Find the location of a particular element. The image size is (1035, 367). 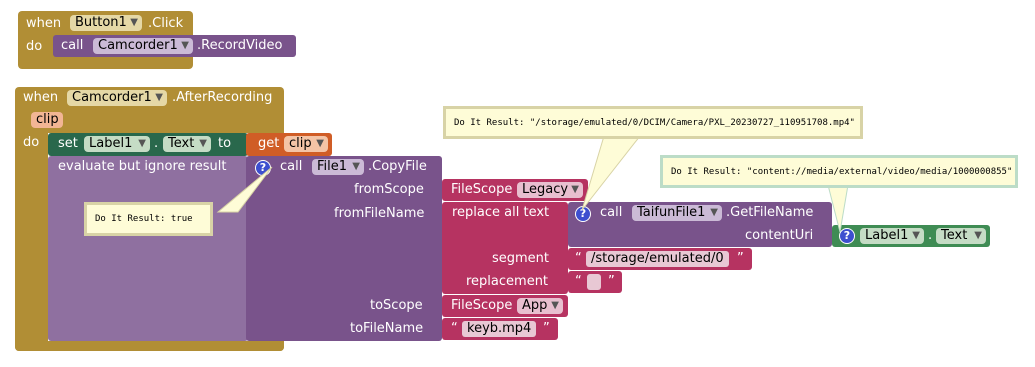

filescope-legacy-block: FileScope Legacy ▼ is located at coordinates (515, 190).